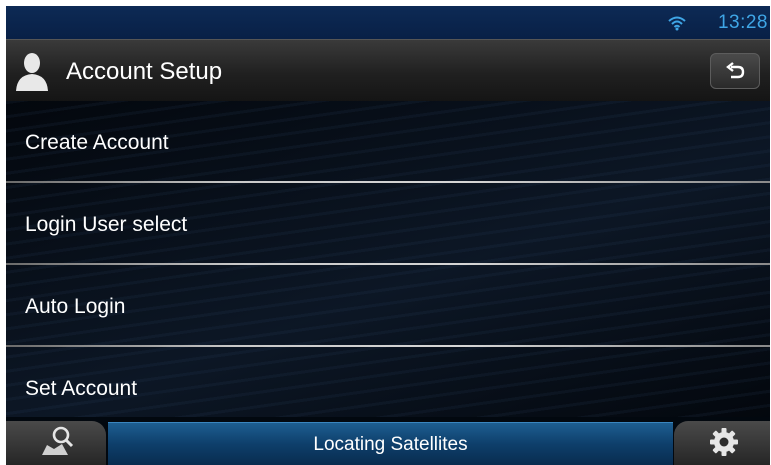 The image size is (771, 465). Describe the element at coordinates (75, 306) in the screenshot. I see `menu-item-label: Auto Login` at that location.